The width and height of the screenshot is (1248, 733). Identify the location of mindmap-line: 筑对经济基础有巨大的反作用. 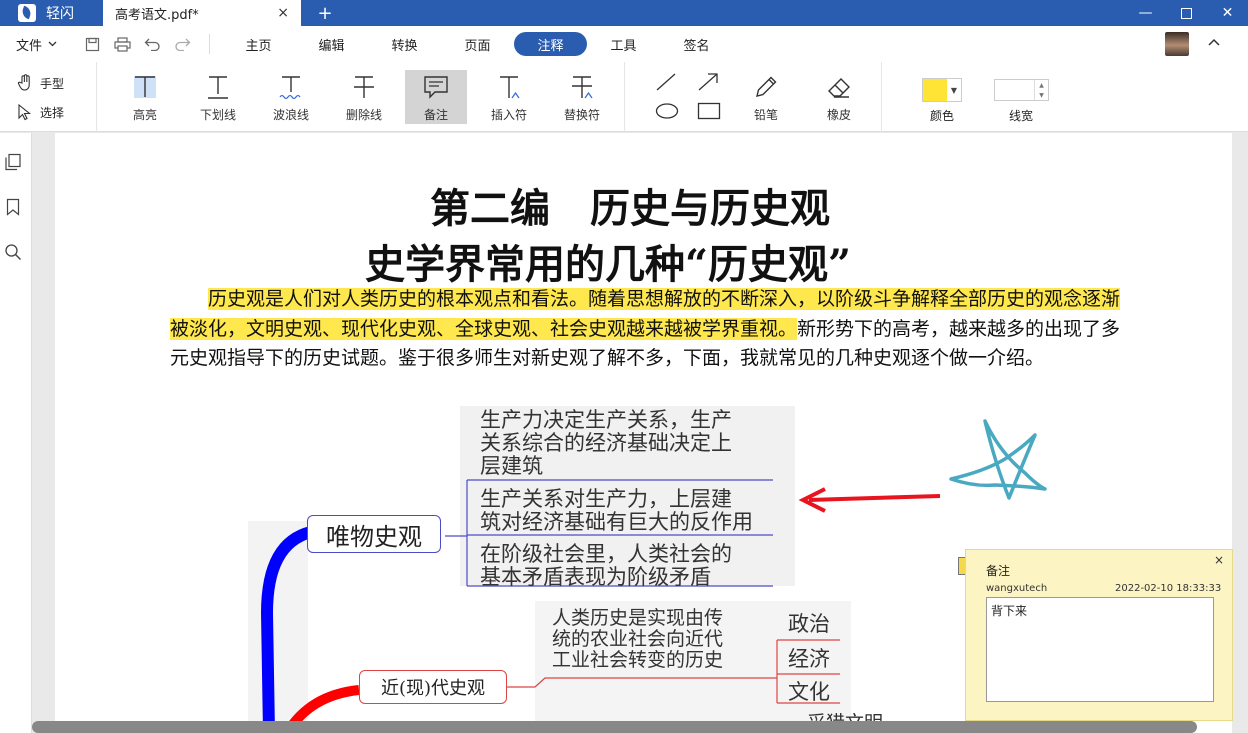
(616, 522).